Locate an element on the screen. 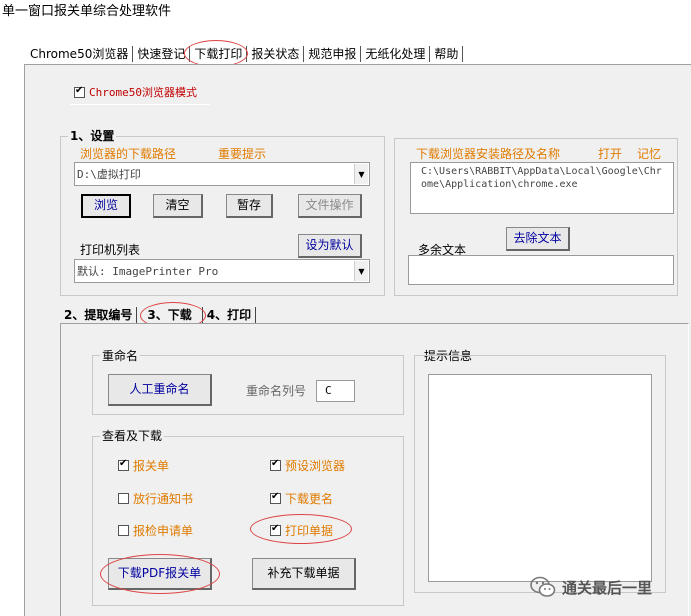  checkbox-inspection-application: 报检申请单 is located at coordinates (155, 530).